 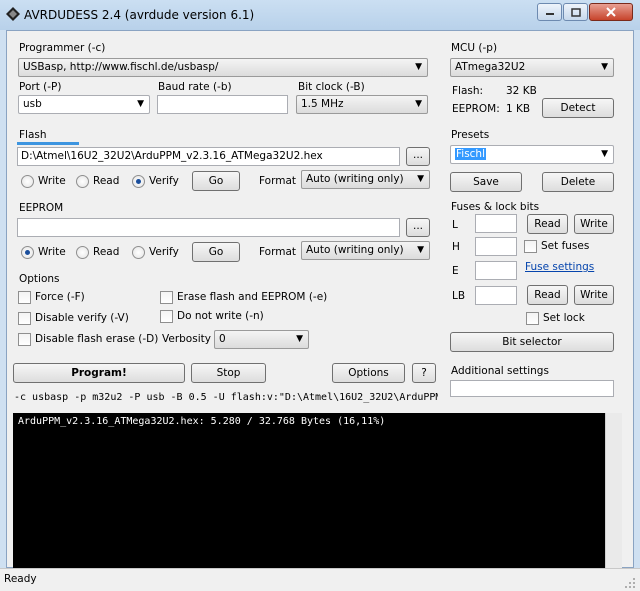 I want to click on flash-label: Flash, so click(x=33, y=135).